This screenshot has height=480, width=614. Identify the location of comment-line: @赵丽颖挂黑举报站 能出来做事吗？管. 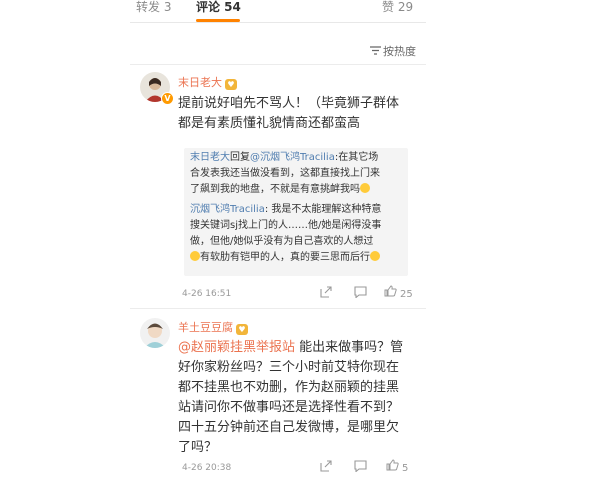
(290, 348).